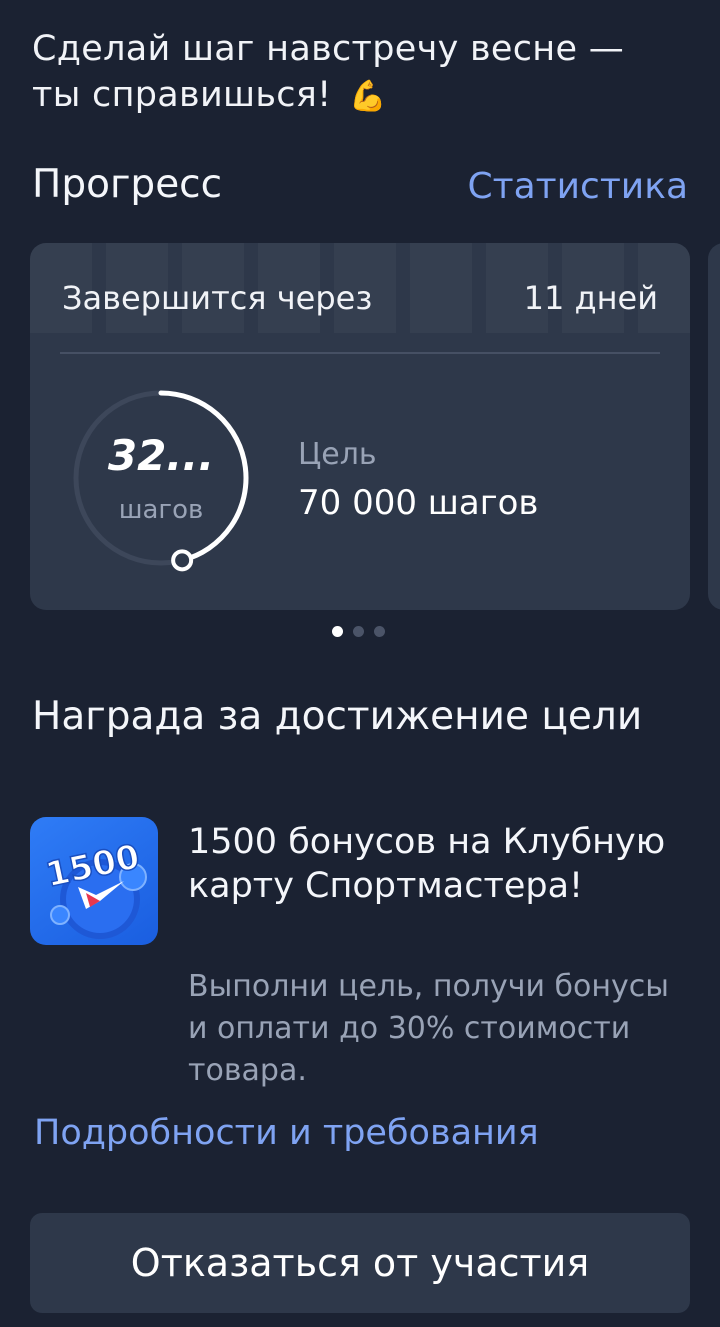 The height and width of the screenshot is (1327, 720). What do you see at coordinates (360, 353) in the screenshot?
I see `card-divider` at bounding box center [360, 353].